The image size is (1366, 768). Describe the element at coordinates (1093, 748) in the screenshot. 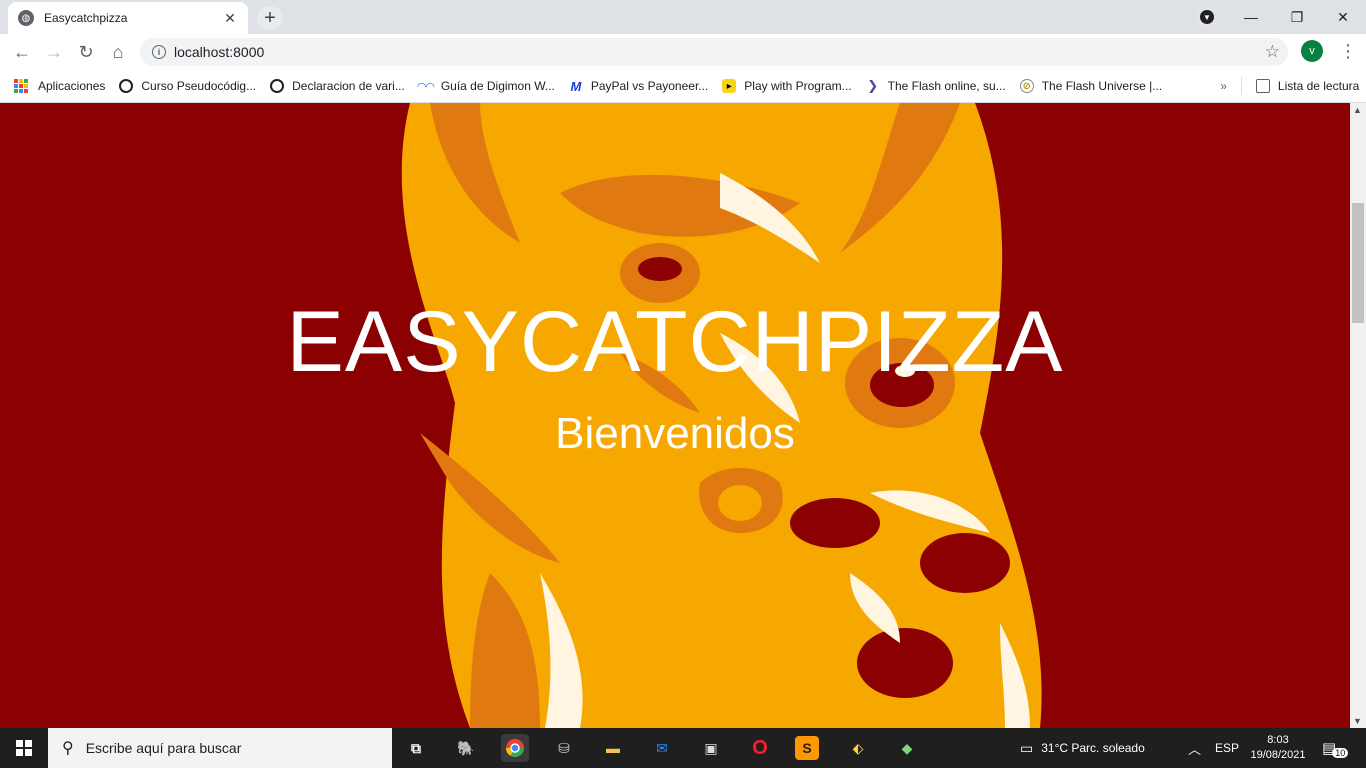

I see `weather-text: 31°C Parc. soleado` at that location.